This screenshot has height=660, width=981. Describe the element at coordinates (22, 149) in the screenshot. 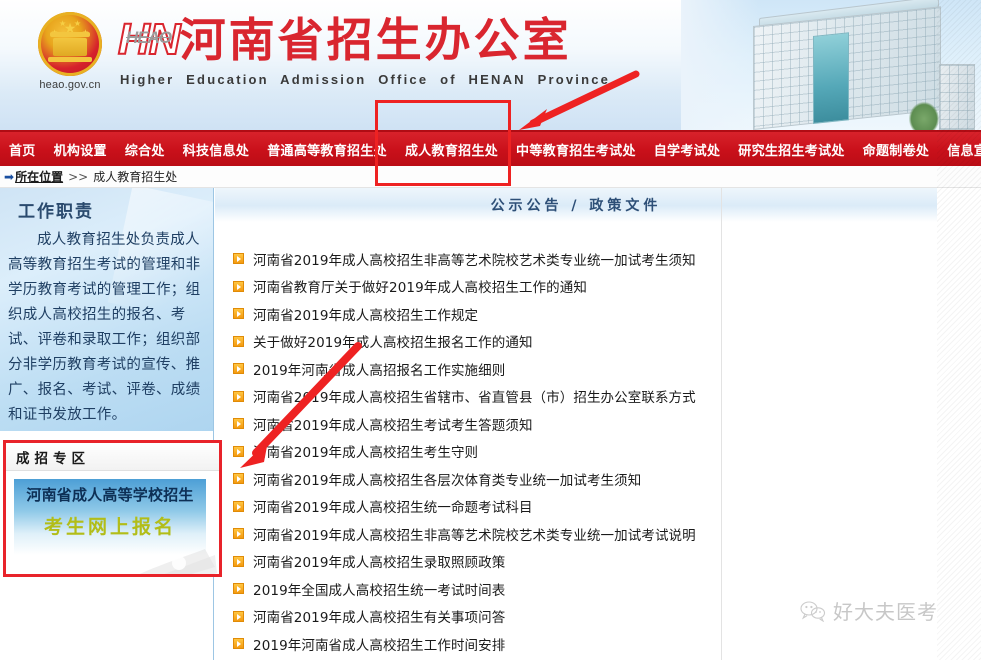

I see `nav-item-home: 首页` at that location.